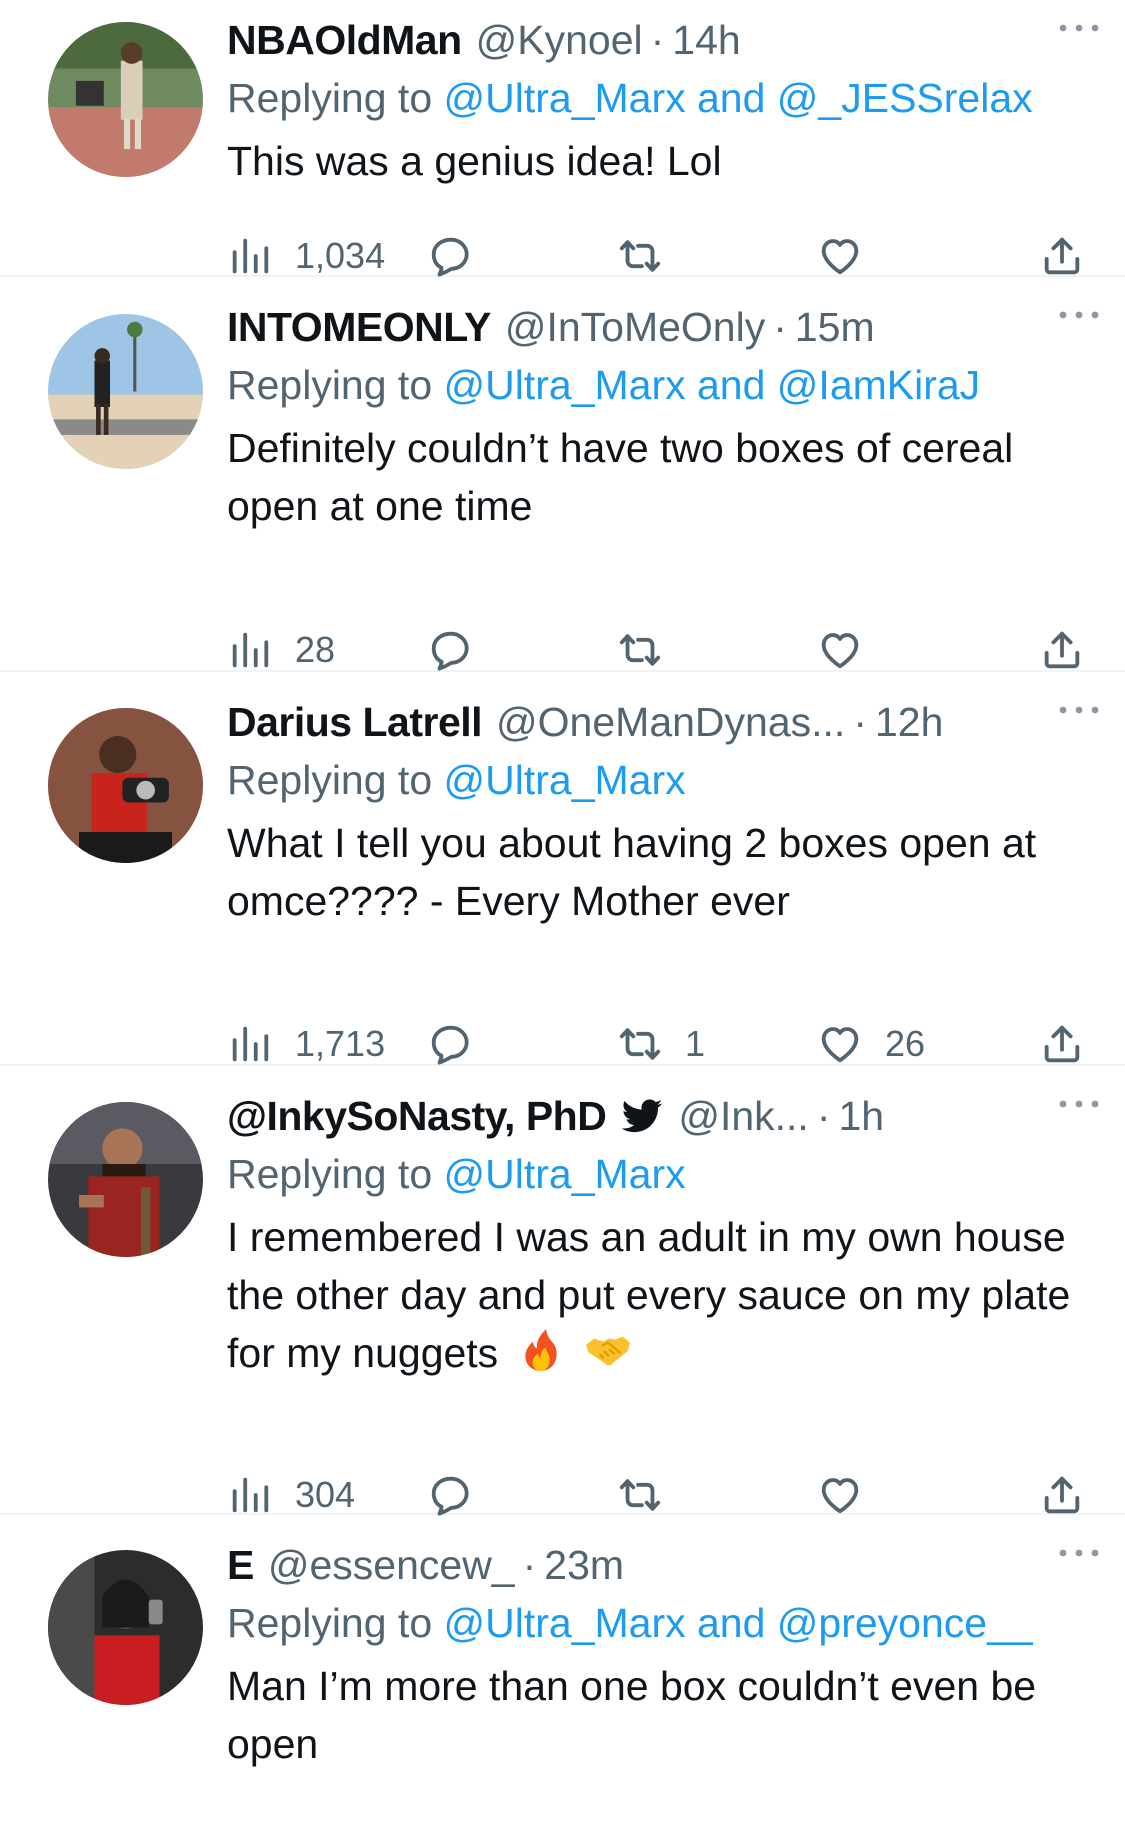 This screenshot has height=1843, width=1125. What do you see at coordinates (355, 722) in the screenshot?
I see `display-name: Darius Latrell` at bounding box center [355, 722].